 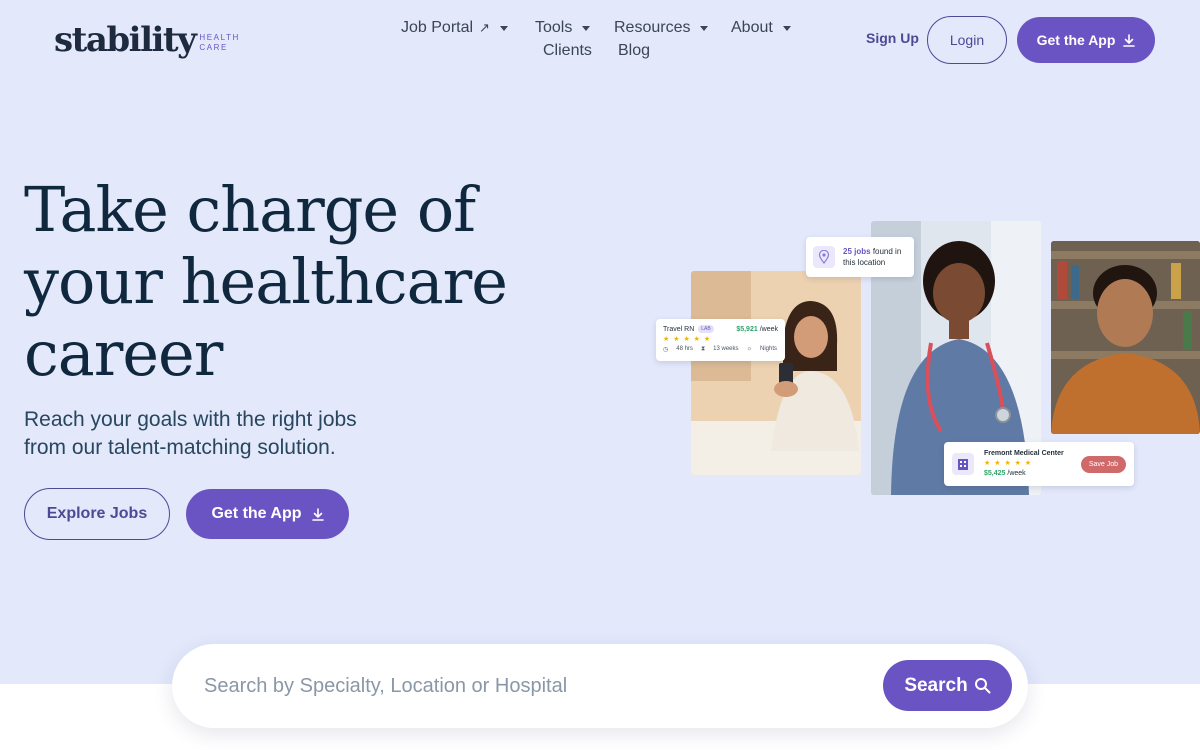 What do you see at coordinates (1125, 337) in the screenshot?
I see `photo-smiling-man` at bounding box center [1125, 337].